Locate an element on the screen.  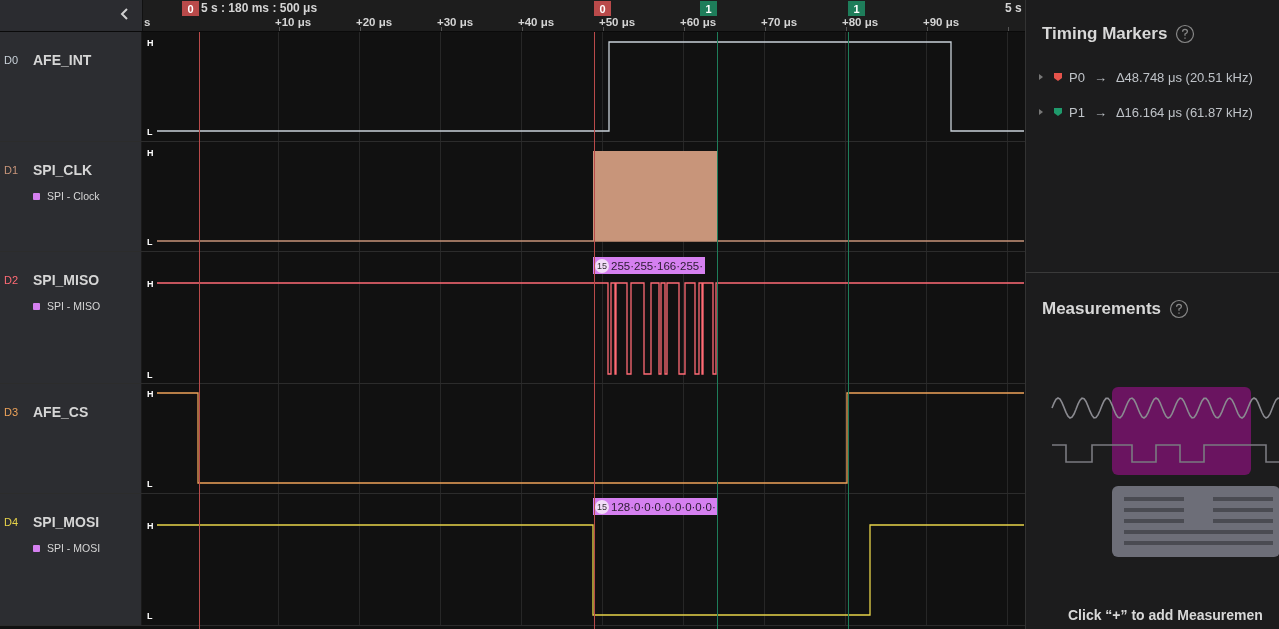
channel-name: SPI_MISO is located at coordinates (66, 280).